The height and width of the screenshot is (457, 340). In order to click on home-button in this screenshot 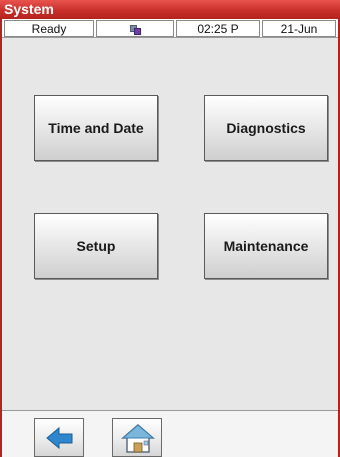, I will do `click(137, 437)`.